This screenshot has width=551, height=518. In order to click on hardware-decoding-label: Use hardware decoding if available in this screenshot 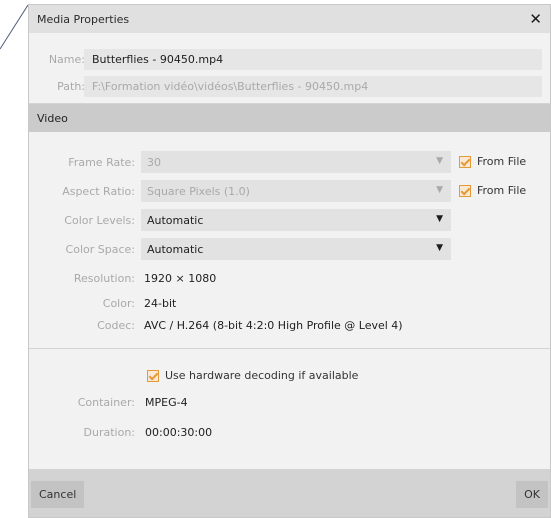, I will do `click(262, 375)`.